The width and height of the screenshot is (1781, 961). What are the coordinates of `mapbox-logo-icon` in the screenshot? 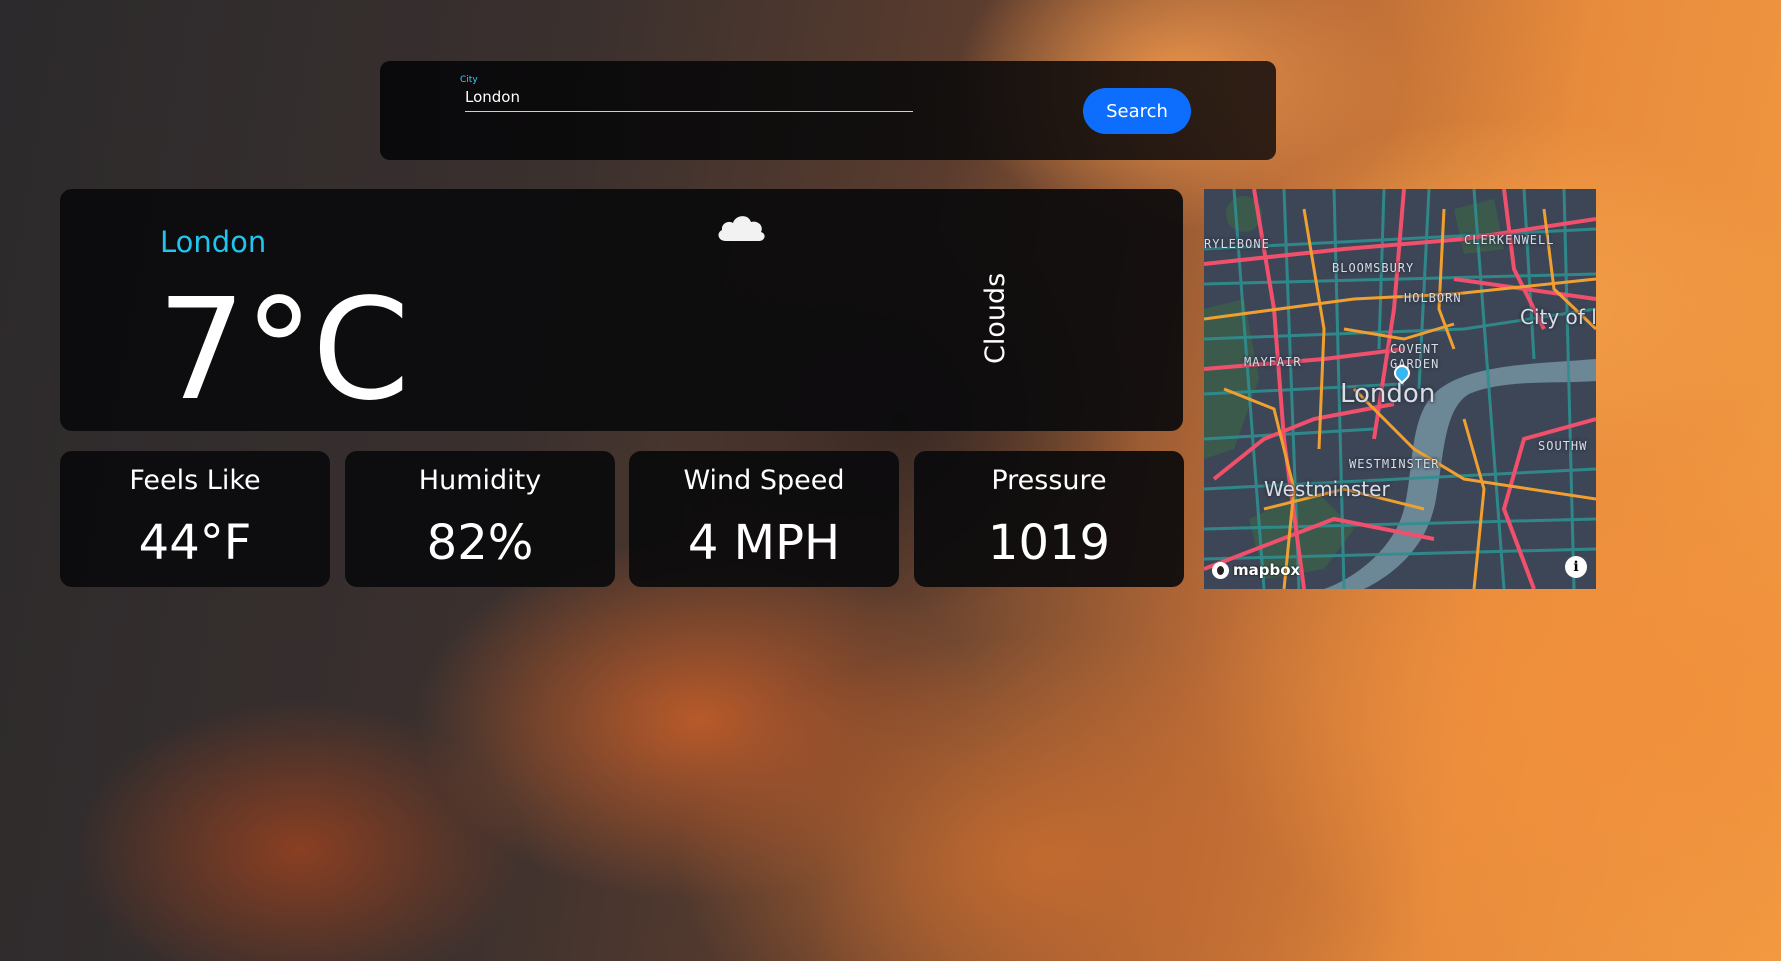 It's located at (1220, 570).